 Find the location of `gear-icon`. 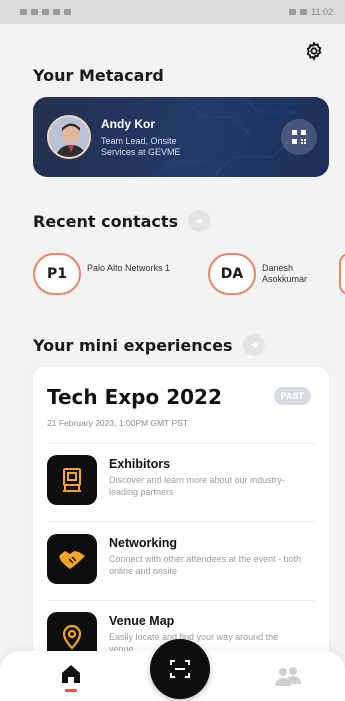

gear-icon is located at coordinates (314, 51).